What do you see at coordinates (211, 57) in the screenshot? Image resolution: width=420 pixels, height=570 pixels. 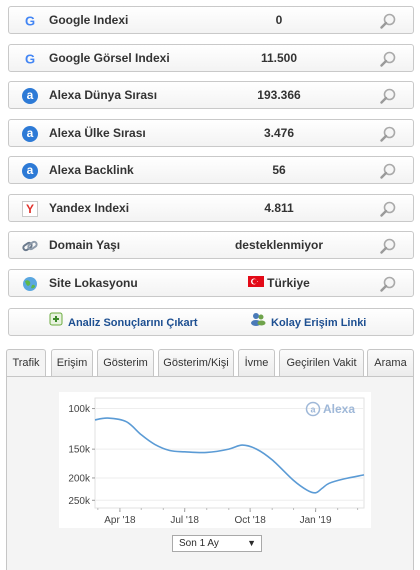 I see `row-google-image-index: G Google Görsel Indexi 11.500` at bounding box center [211, 57].